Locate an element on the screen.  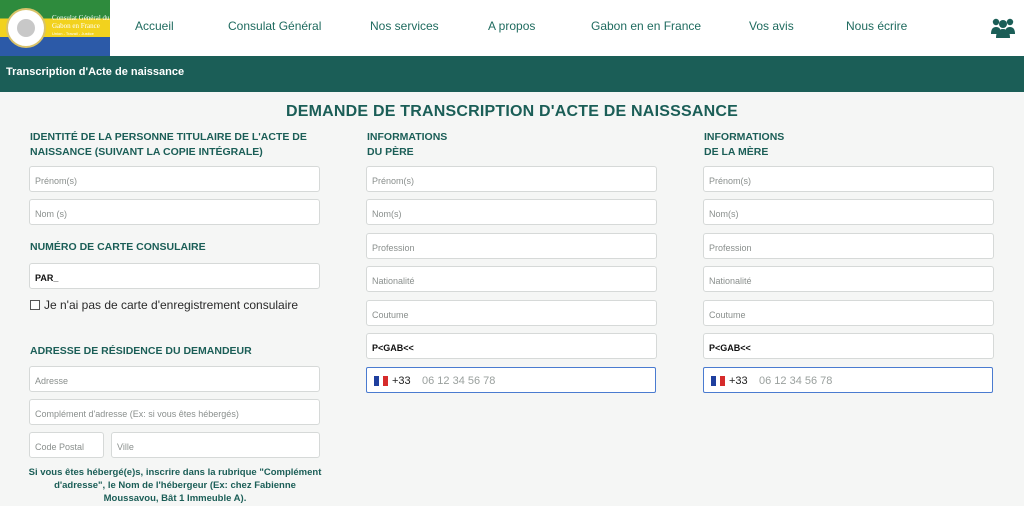
nav-a-propos: A propos is located at coordinates (511, 26).